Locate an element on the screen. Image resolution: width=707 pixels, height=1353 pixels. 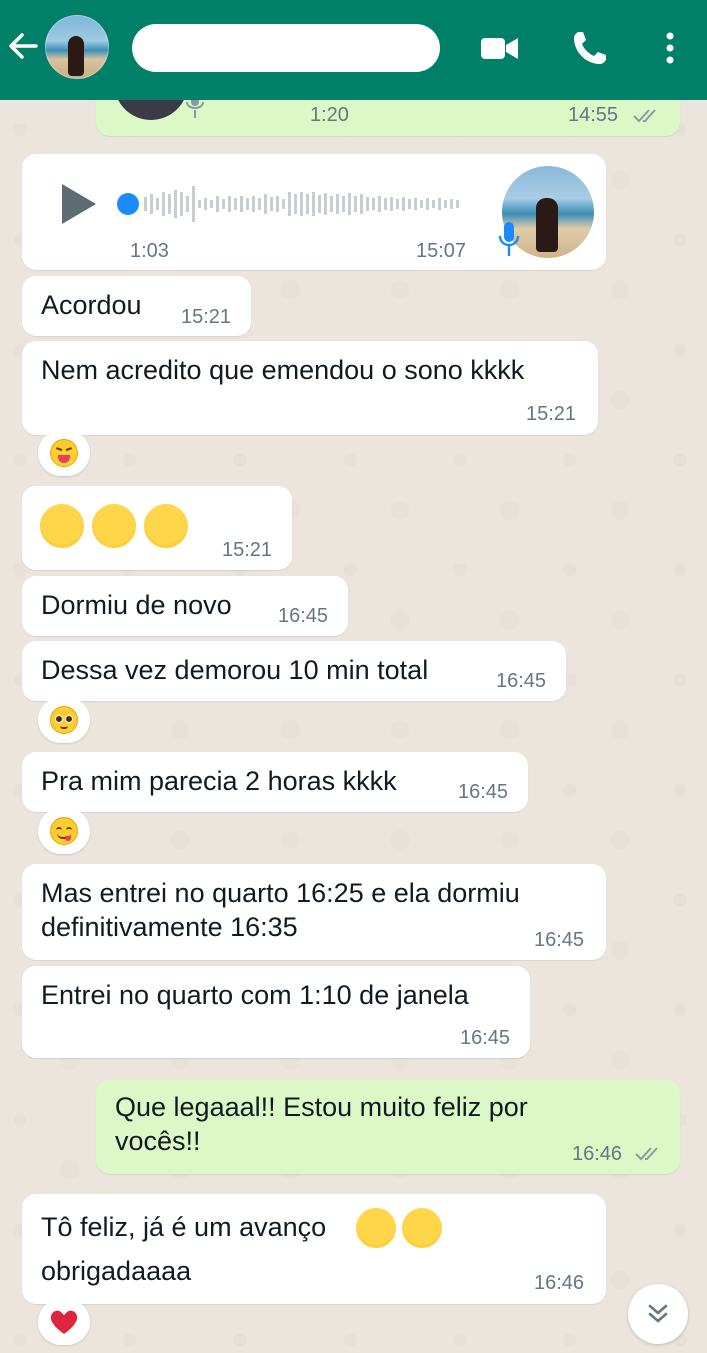
message-text-line2: definitivamente 16:35 is located at coordinates (169, 927).